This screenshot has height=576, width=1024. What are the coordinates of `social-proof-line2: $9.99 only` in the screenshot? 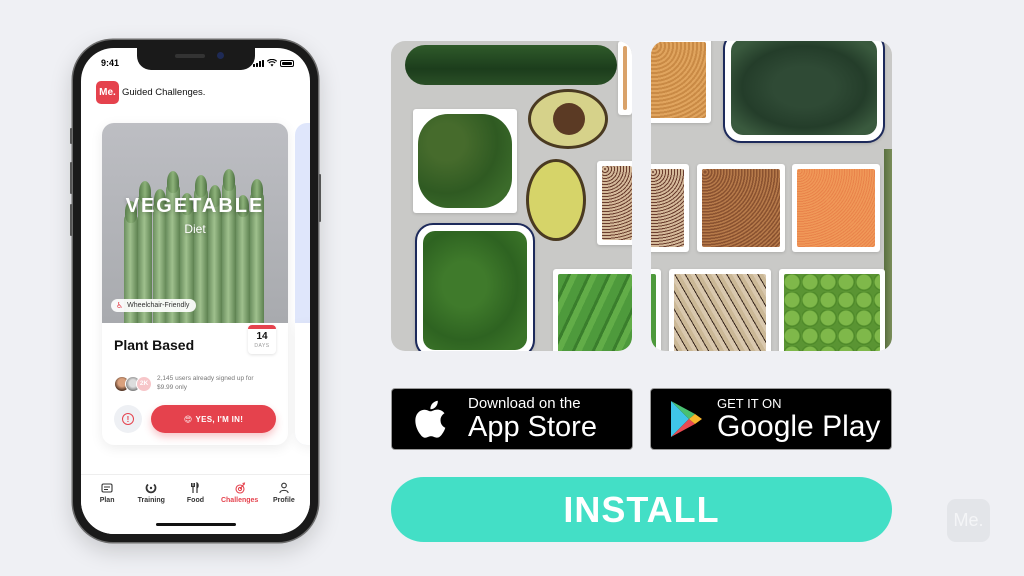 It's located at (172, 387).